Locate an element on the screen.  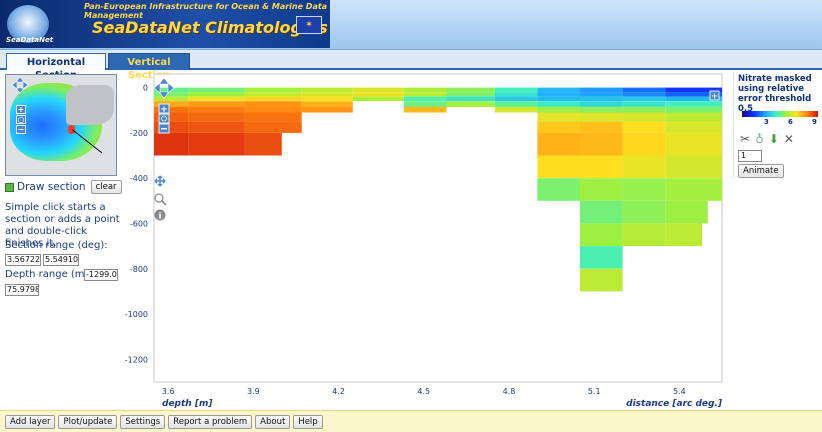
zoom-reset-icon: ○ is located at coordinates (21, 119).